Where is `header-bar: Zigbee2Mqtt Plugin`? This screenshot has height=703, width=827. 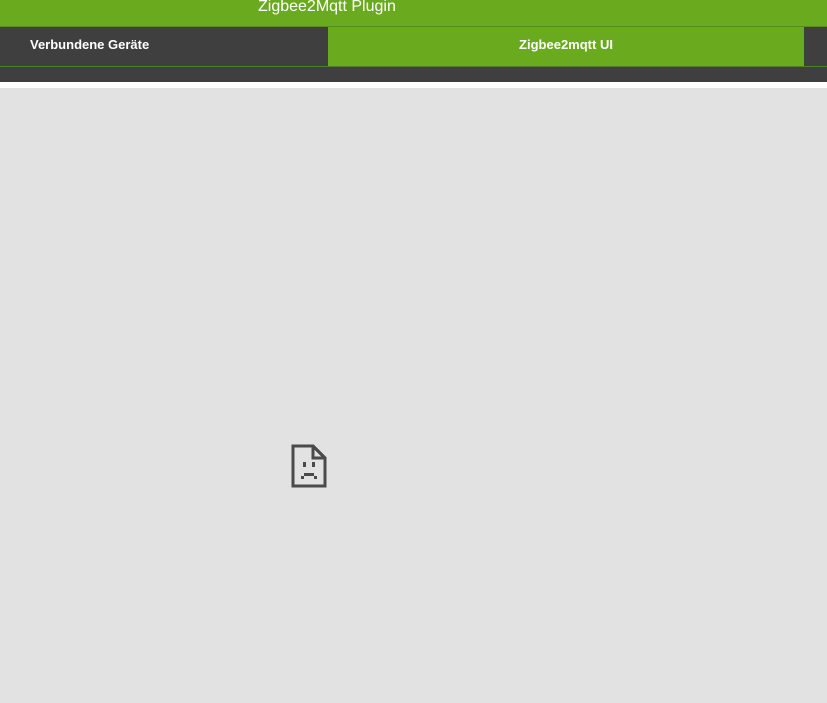
header-bar: Zigbee2Mqtt Plugin is located at coordinates (413, 13).